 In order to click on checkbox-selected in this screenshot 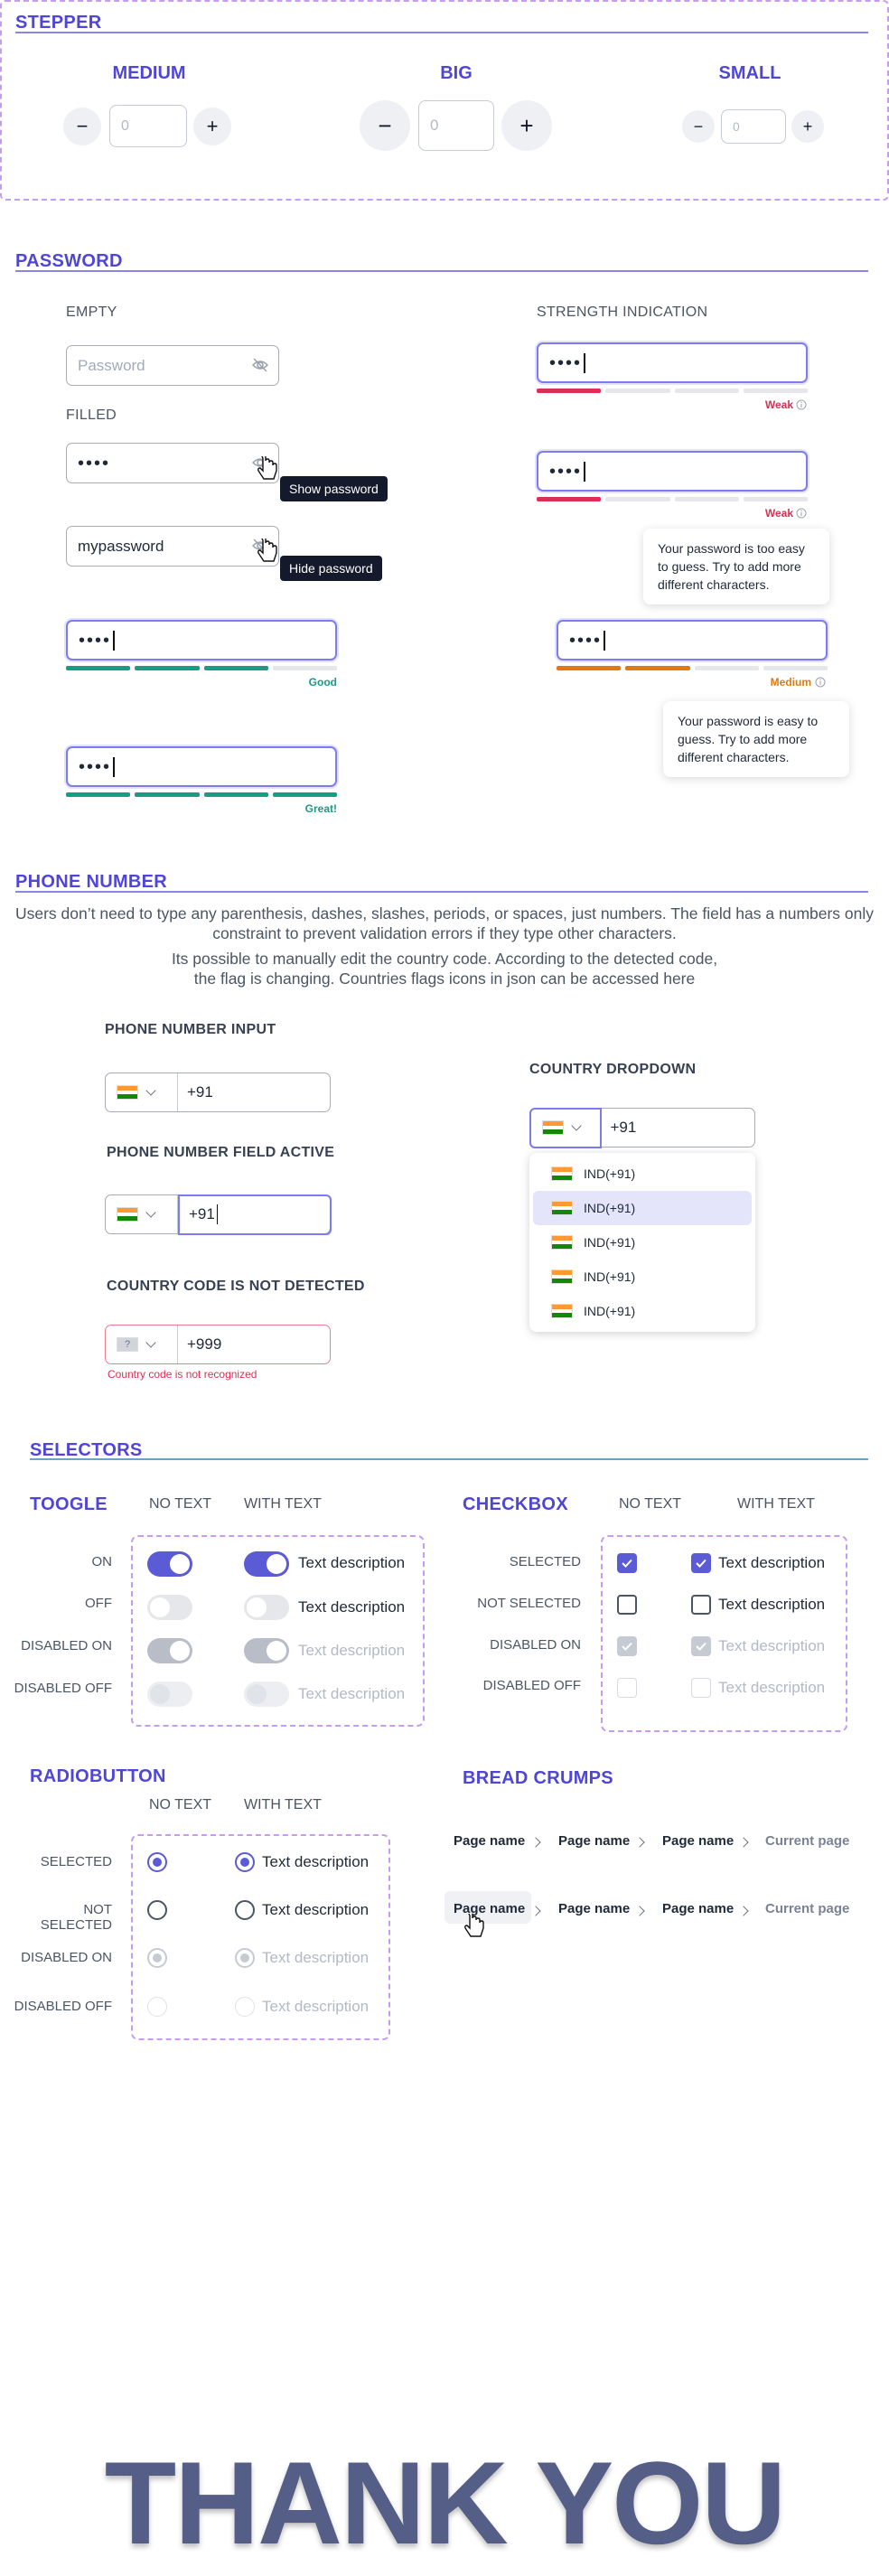, I will do `click(627, 1563)`.